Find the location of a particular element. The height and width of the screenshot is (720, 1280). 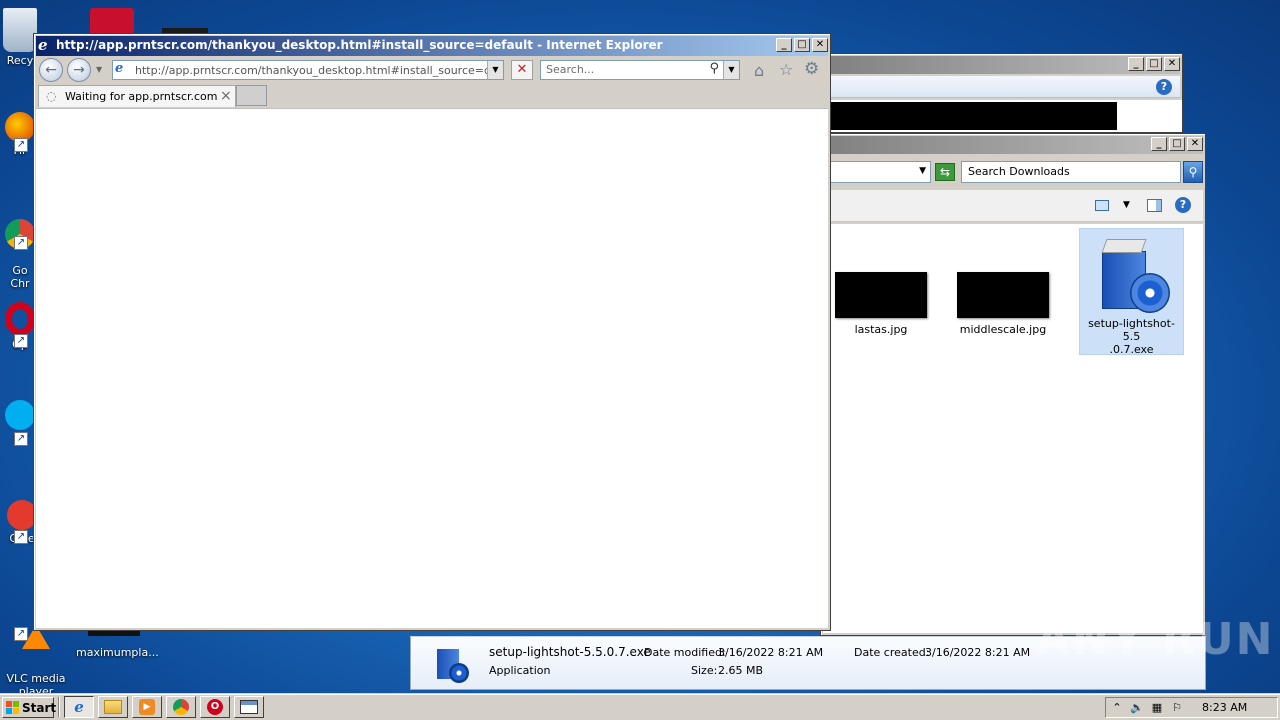

taskbar-chrome-button is located at coordinates (181, 707).